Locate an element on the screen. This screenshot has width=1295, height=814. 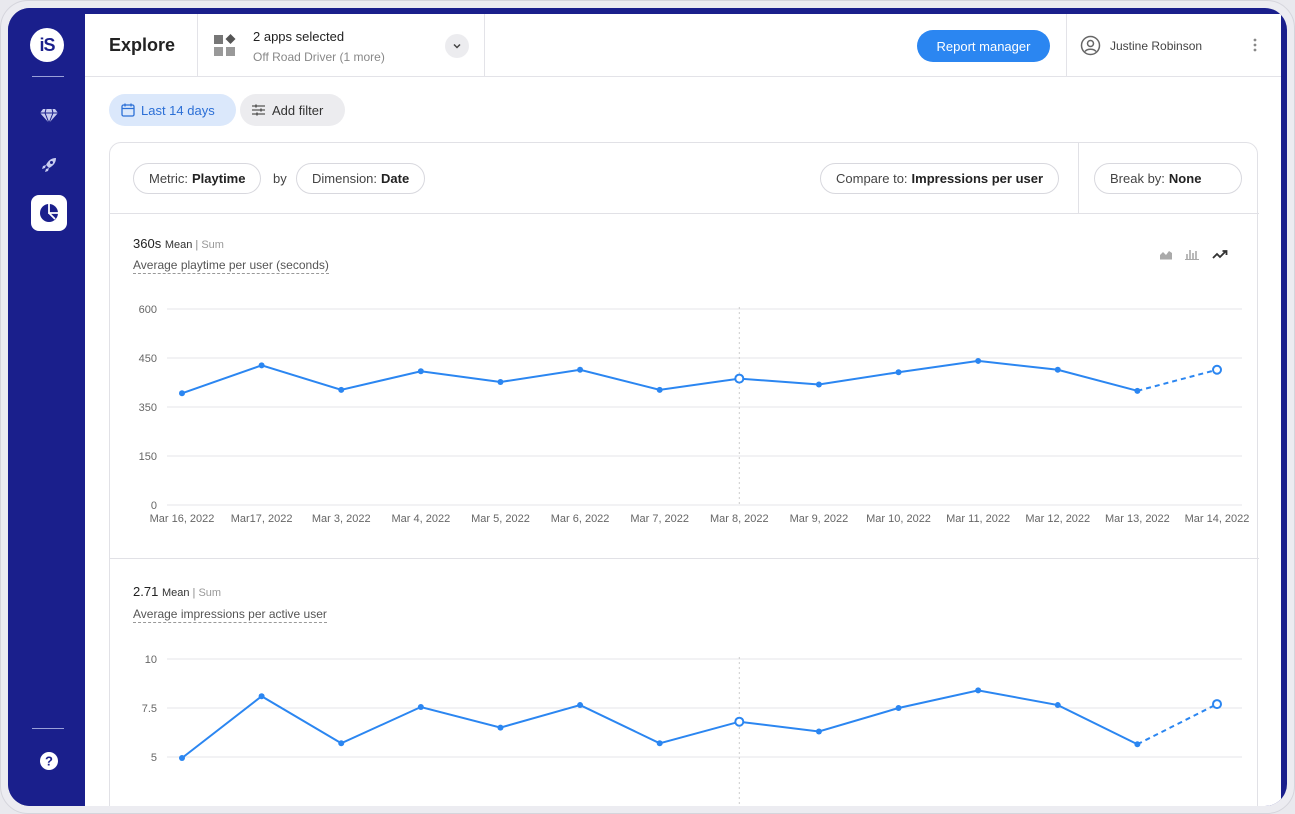
y-tick-label: 350 is located at coordinates (148, 408).